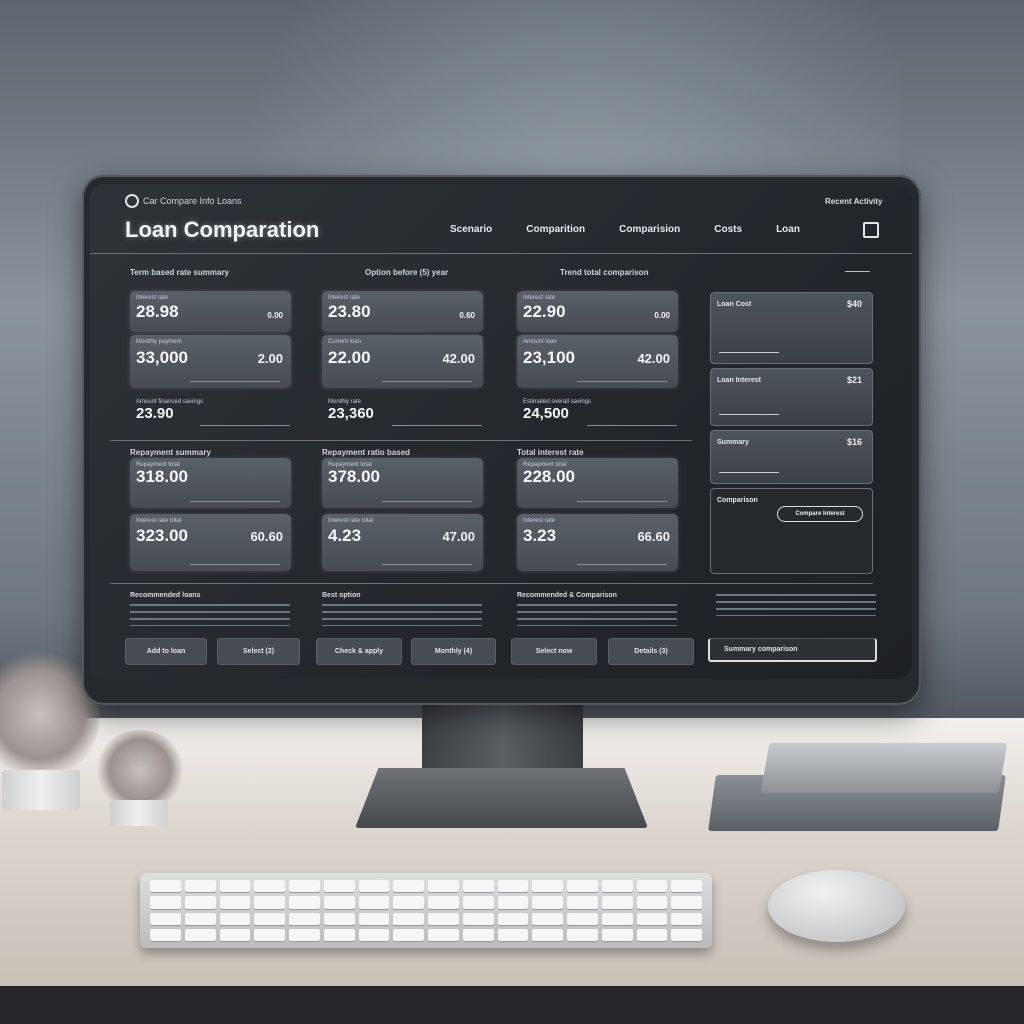 This screenshot has height=1024, width=1024. Describe the element at coordinates (180, 272) in the screenshot. I see `section-header: Term based rate summary` at that location.